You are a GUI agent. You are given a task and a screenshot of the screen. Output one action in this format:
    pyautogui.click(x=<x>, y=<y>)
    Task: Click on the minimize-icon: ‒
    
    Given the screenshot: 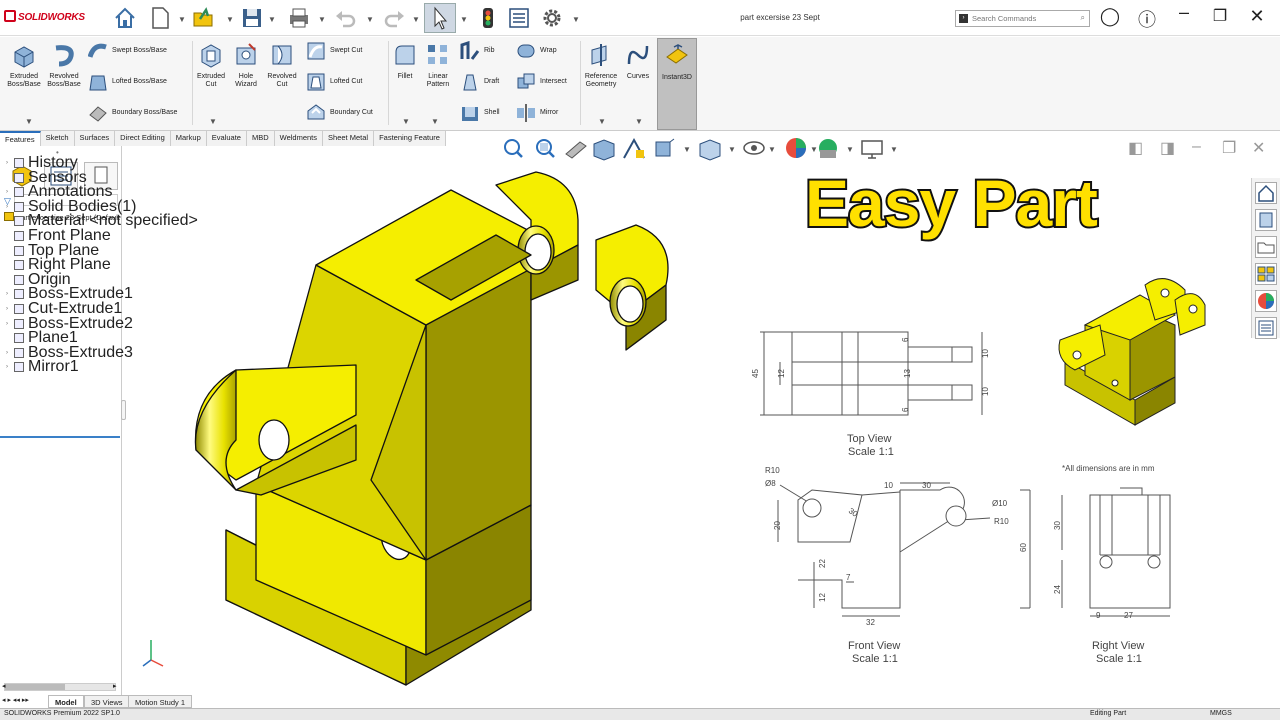 What is the action you would take?
    pyautogui.click(x=1184, y=12)
    